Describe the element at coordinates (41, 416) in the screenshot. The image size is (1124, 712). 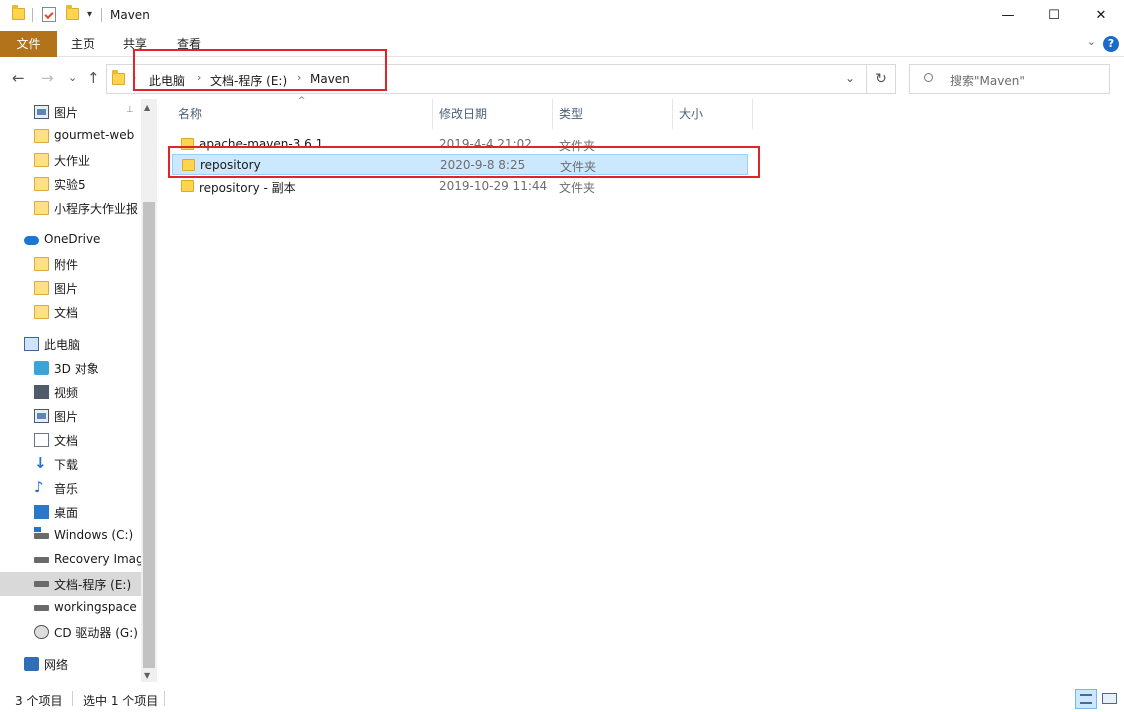
I see `pictures-icon` at that location.